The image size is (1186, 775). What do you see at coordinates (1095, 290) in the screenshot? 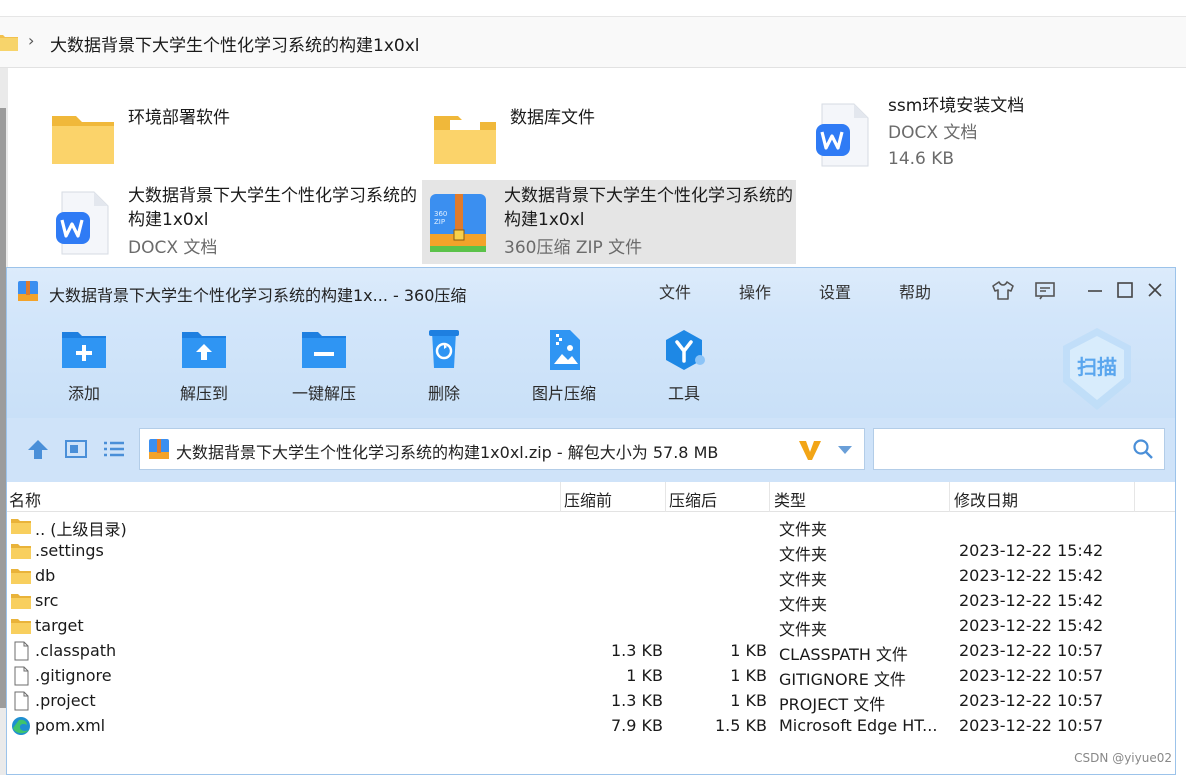
I see `minimize-icon` at bounding box center [1095, 290].